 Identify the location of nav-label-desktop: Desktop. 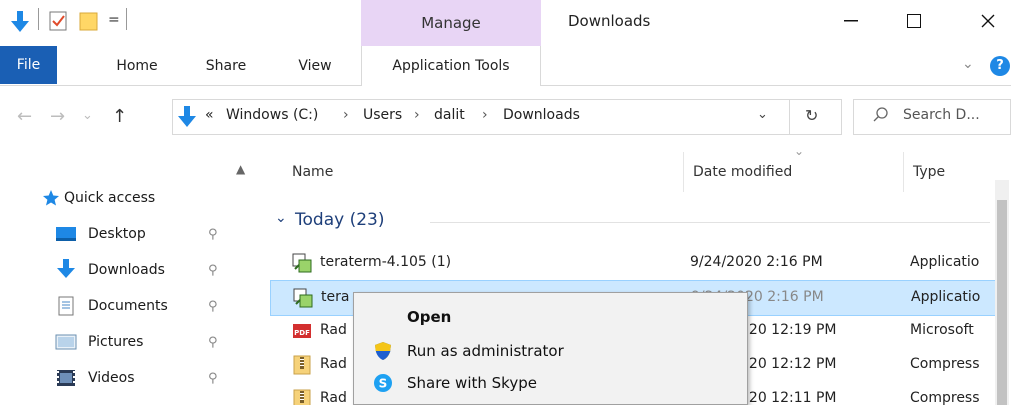
(117, 234).